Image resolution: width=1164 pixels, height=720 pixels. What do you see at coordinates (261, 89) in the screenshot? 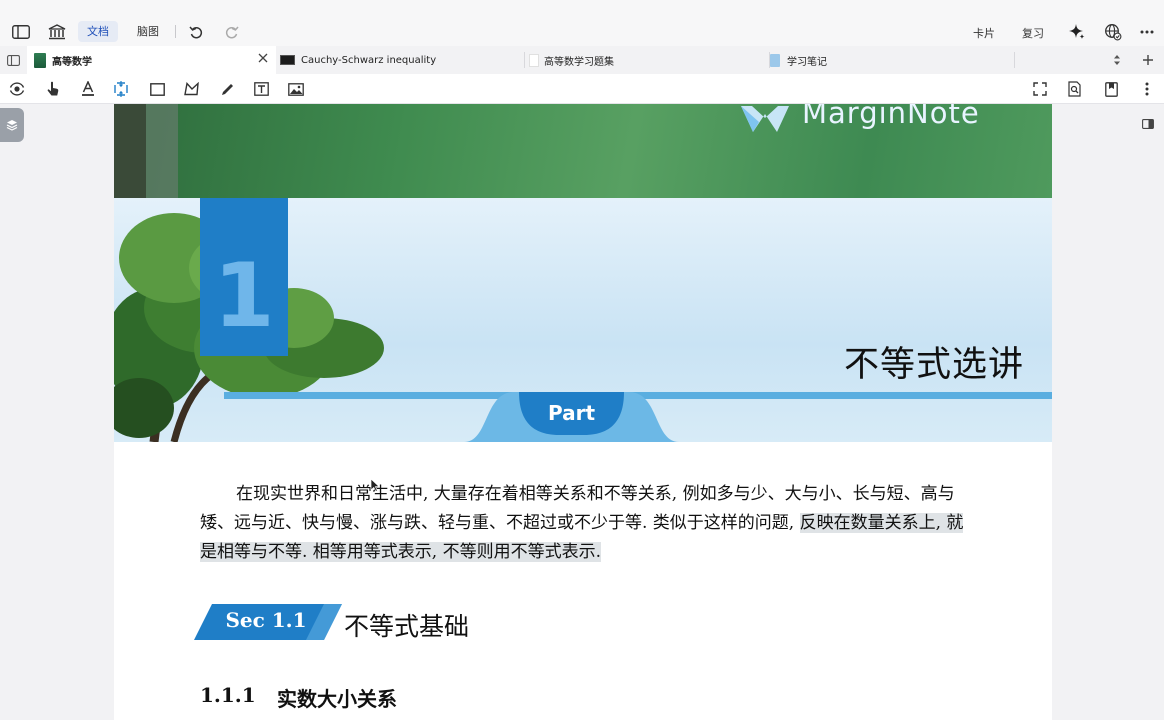
I see `text-box-icon` at bounding box center [261, 89].